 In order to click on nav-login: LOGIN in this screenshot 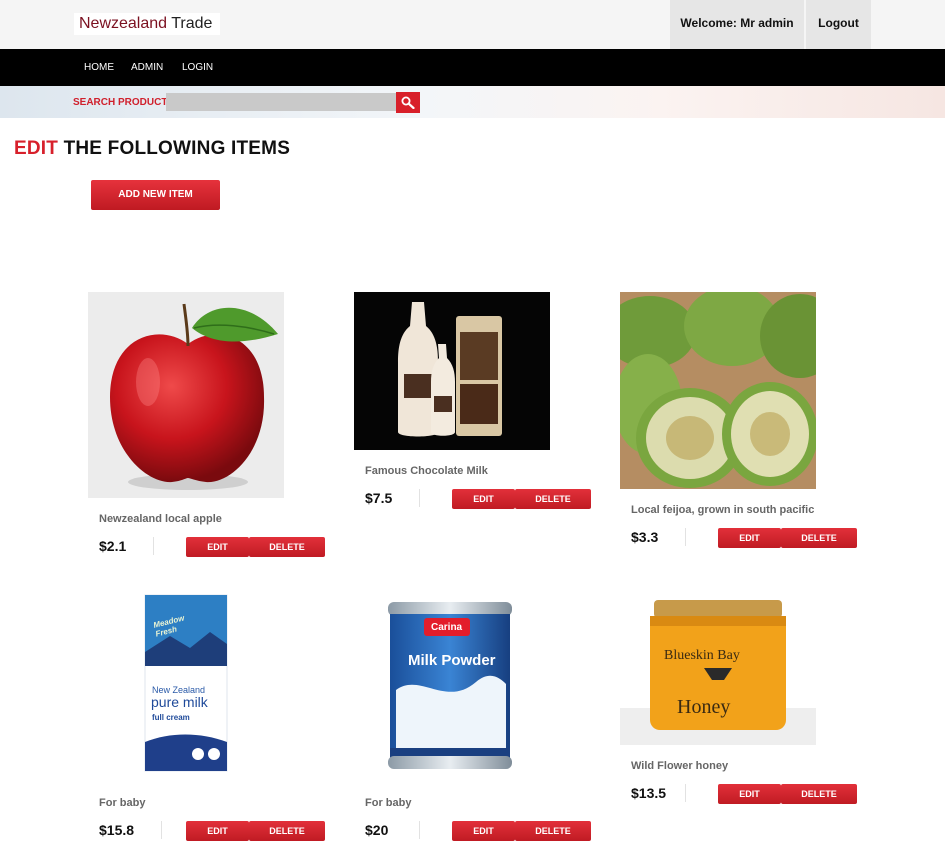, I will do `click(197, 67)`.